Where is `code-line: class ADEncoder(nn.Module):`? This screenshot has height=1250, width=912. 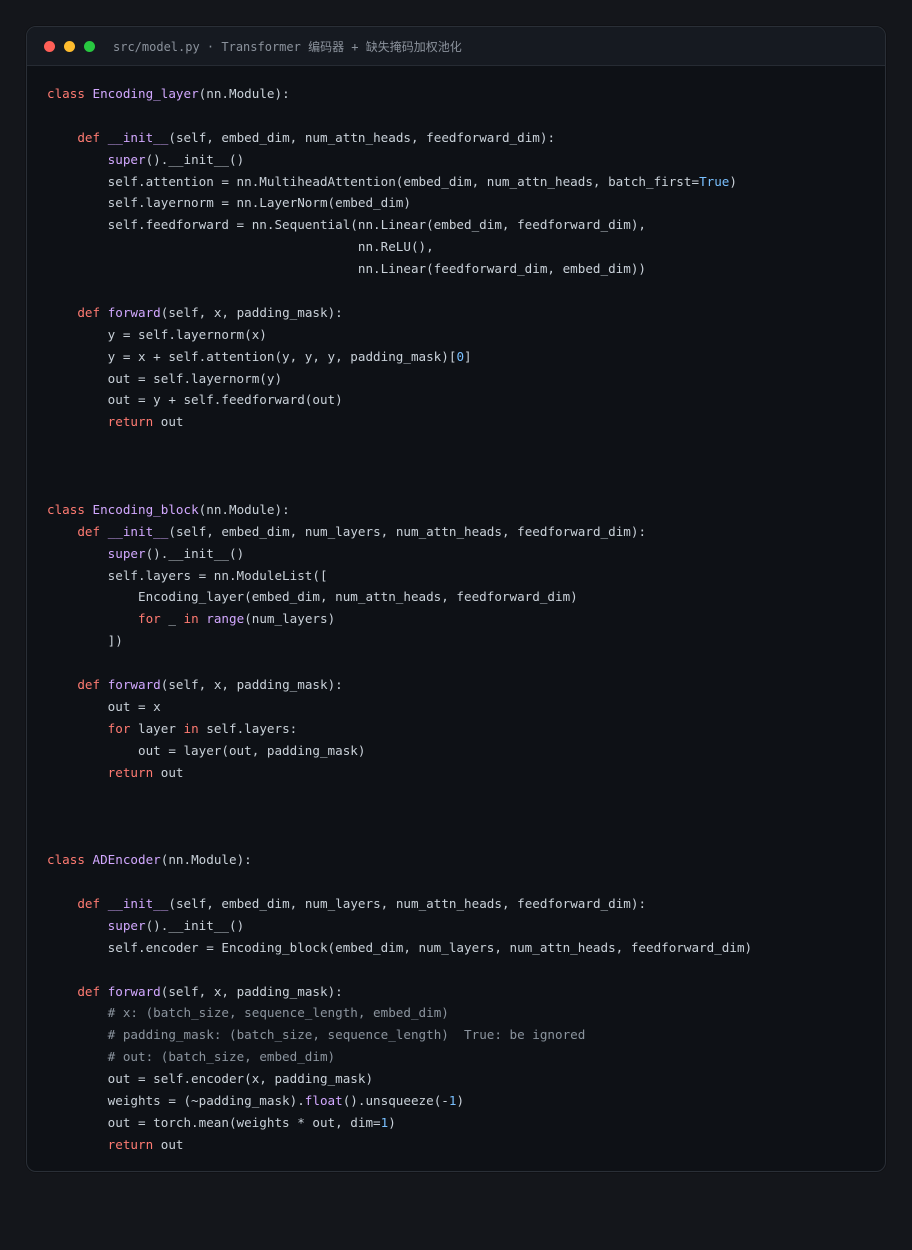 code-line: class ADEncoder(nn.Module): is located at coordinates (399, 860).